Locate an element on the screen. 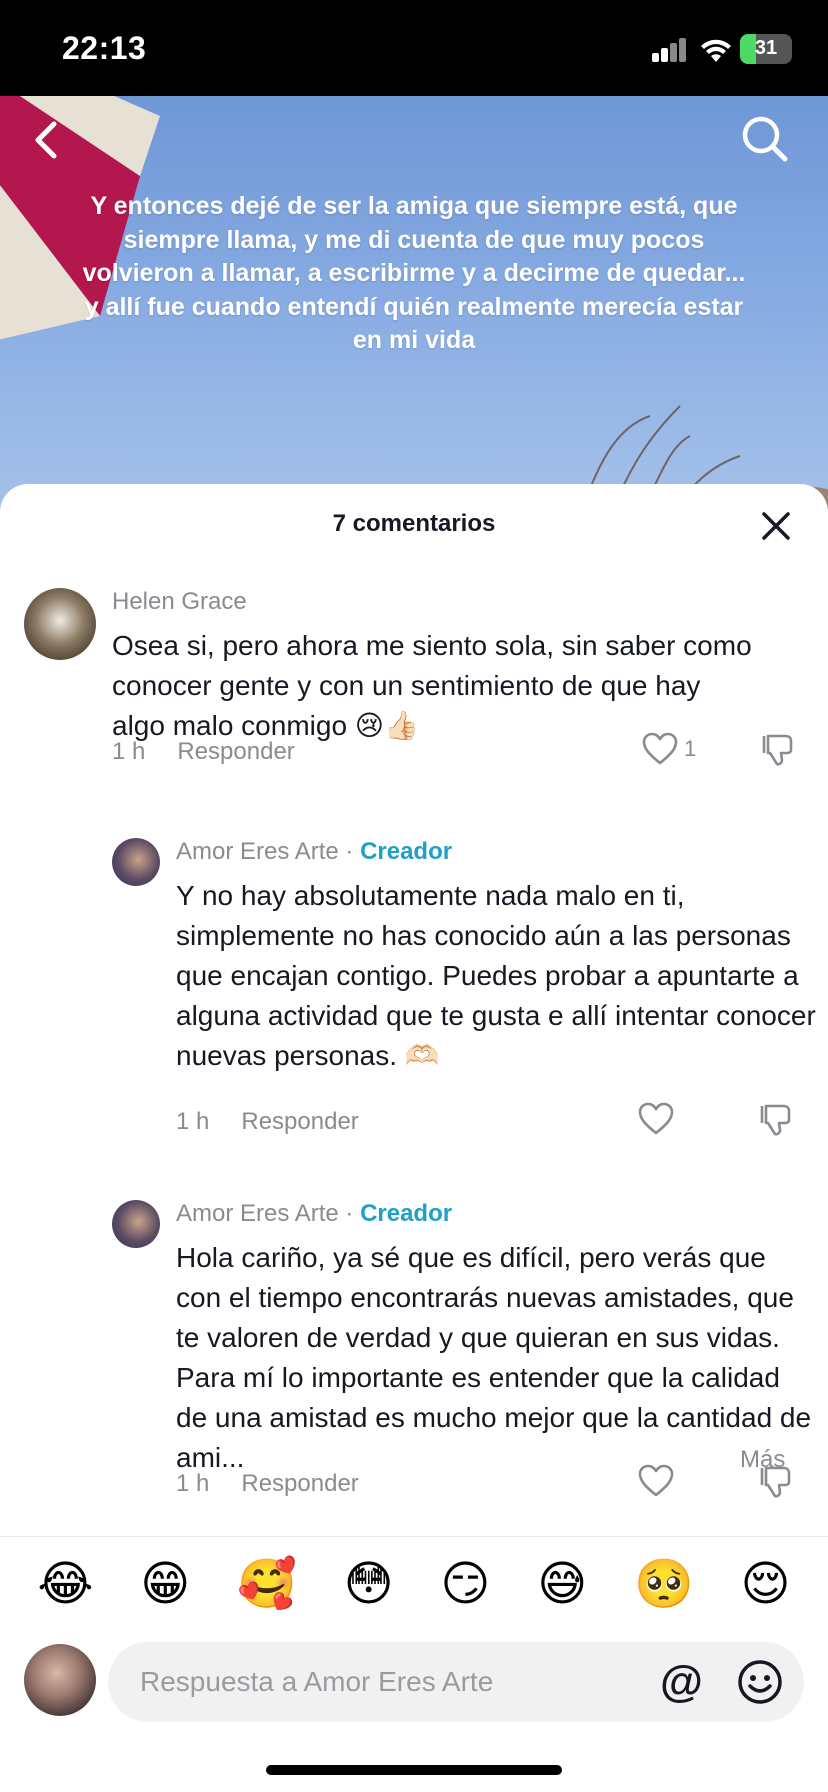 The width and height of the screenshot is (828, 1792). dislike-icon is located at coordinates (776, 1482).